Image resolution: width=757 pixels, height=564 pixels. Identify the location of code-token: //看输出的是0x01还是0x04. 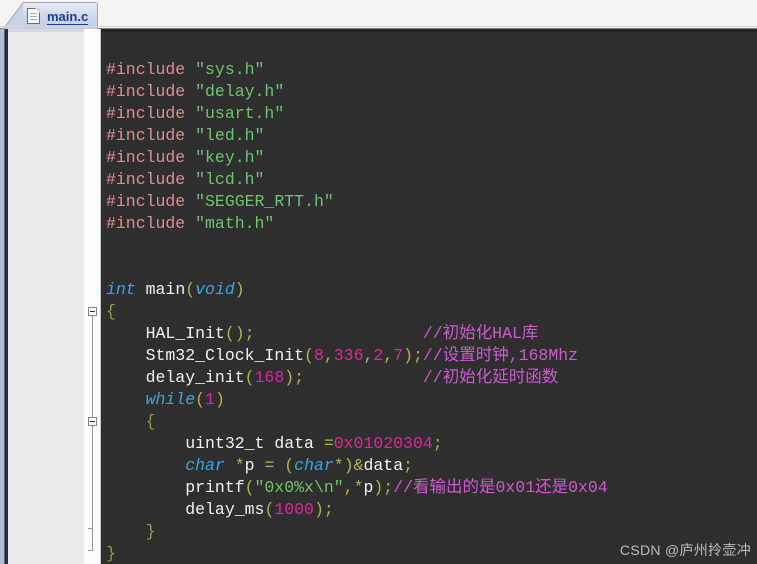
(500, 487).